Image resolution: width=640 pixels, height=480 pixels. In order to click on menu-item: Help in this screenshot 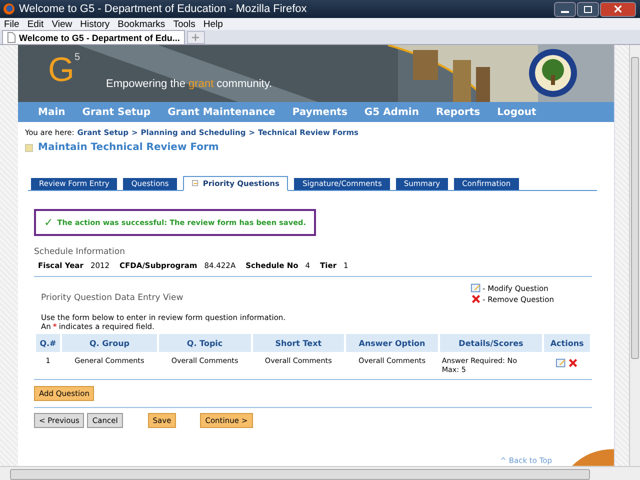, I will do `click(213, 24)`.